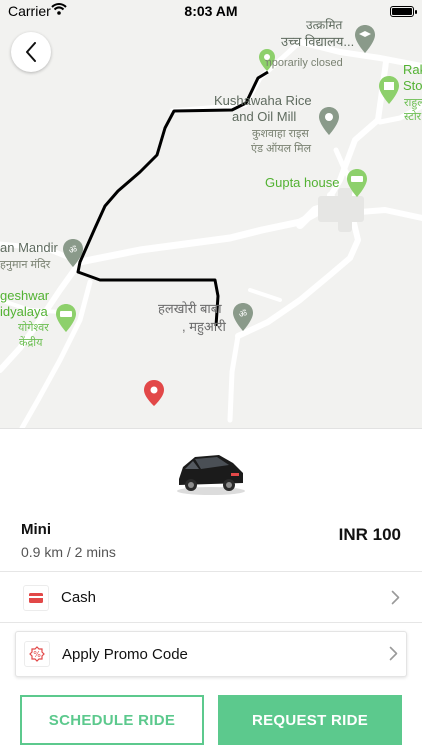  I want to click on ride-distance-time: 0.9 km / 2 mins, so click(68, 552).